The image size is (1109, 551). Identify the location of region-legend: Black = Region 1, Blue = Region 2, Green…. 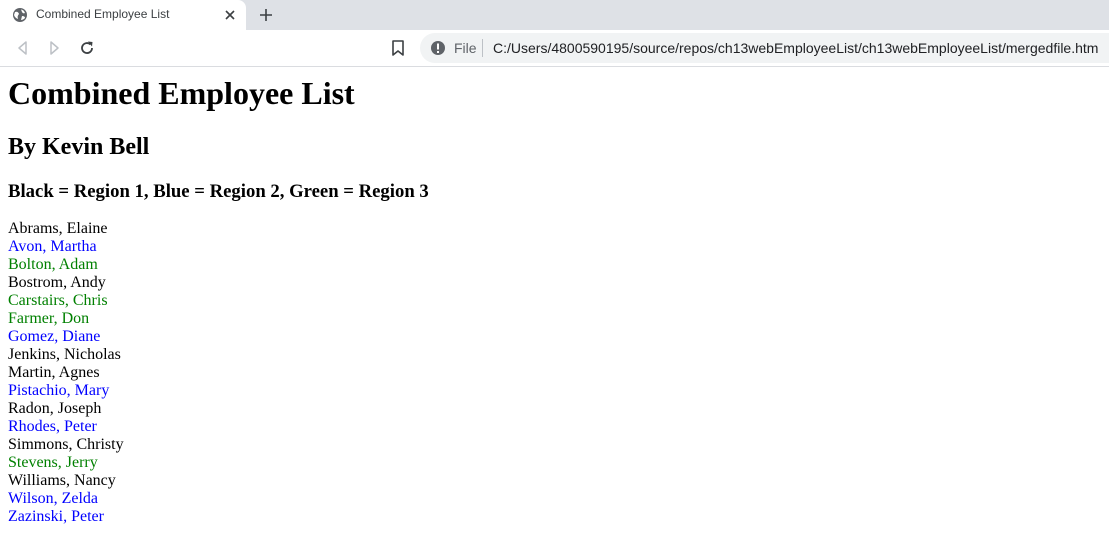
(218, 191).